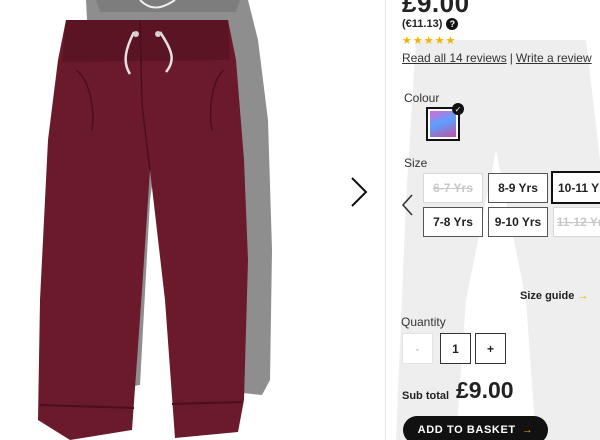  I want to click on colour-label: Colour, so click(422, 98).